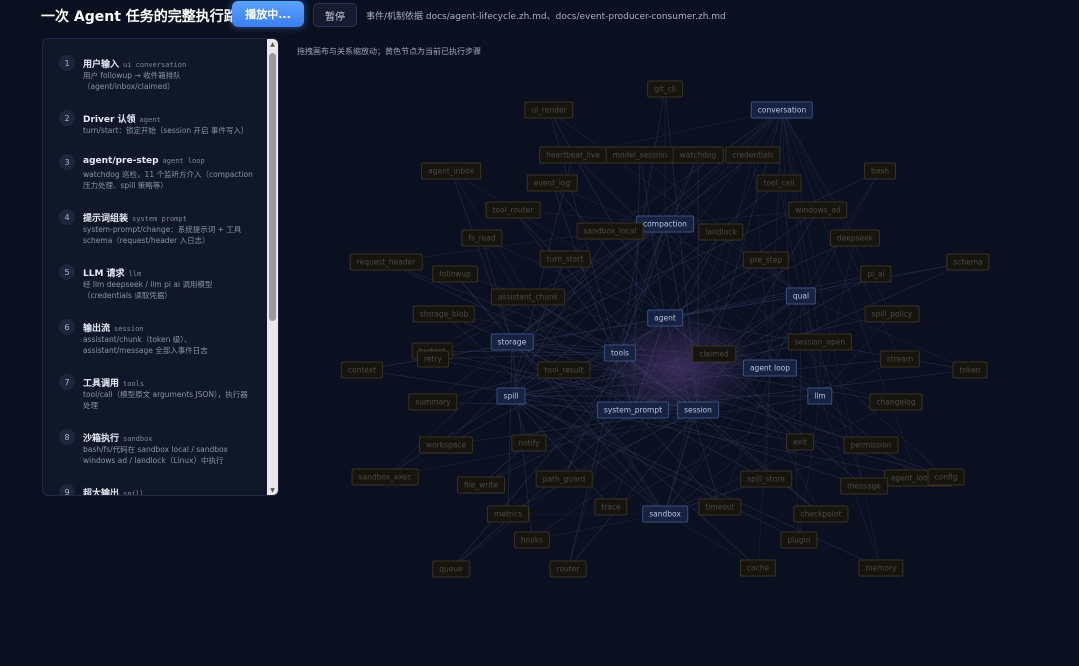 This screenshot has height=666, width=1079. What do you see at coordinates (818, 210) in the screenshot?
I see `graph-node: windows_ad` at bounding box center [818, 210].